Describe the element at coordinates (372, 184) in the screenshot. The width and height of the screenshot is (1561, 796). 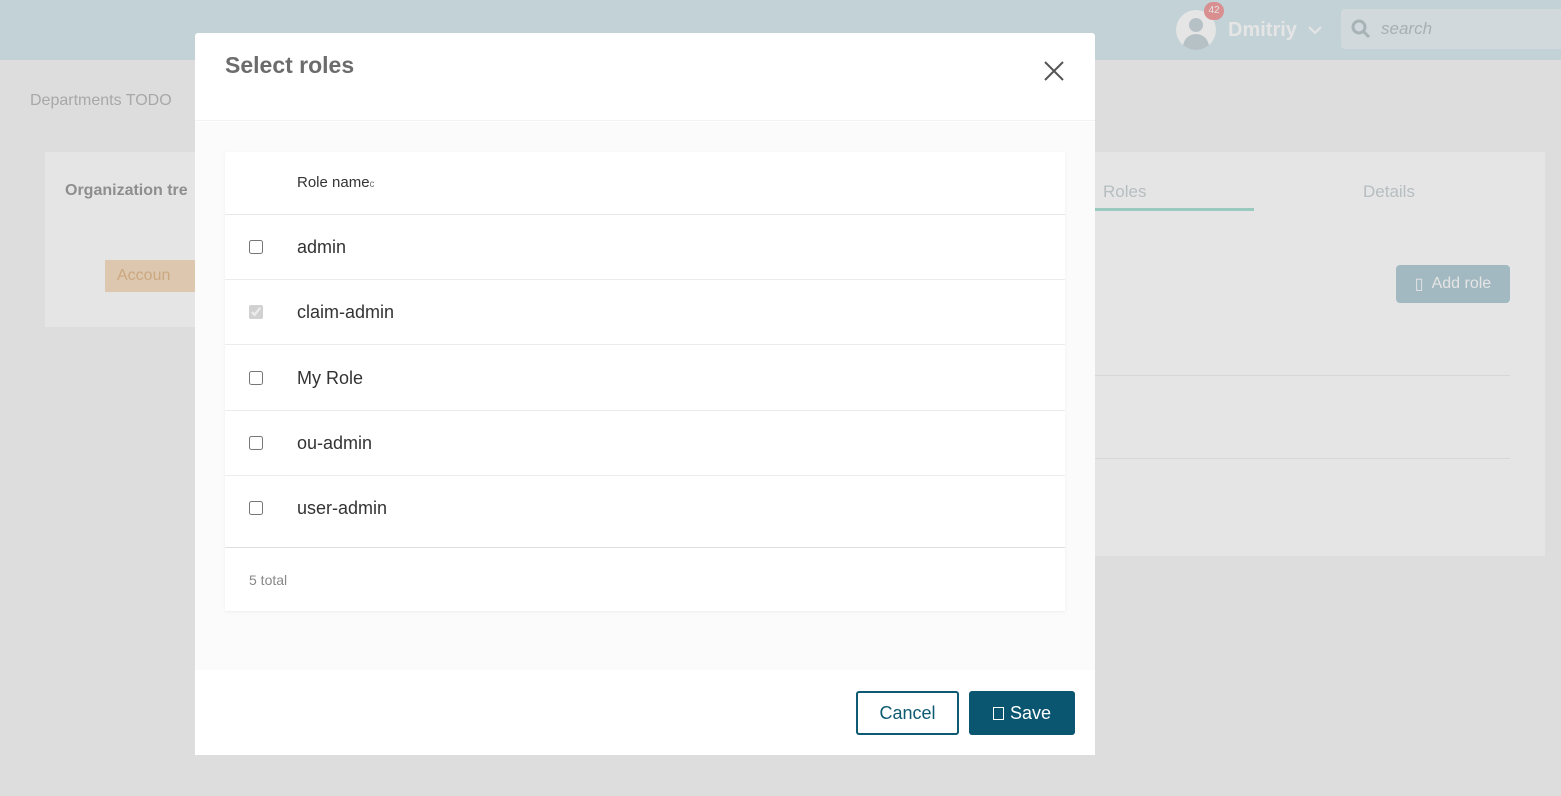
I see `sort-icon: c` at that location.